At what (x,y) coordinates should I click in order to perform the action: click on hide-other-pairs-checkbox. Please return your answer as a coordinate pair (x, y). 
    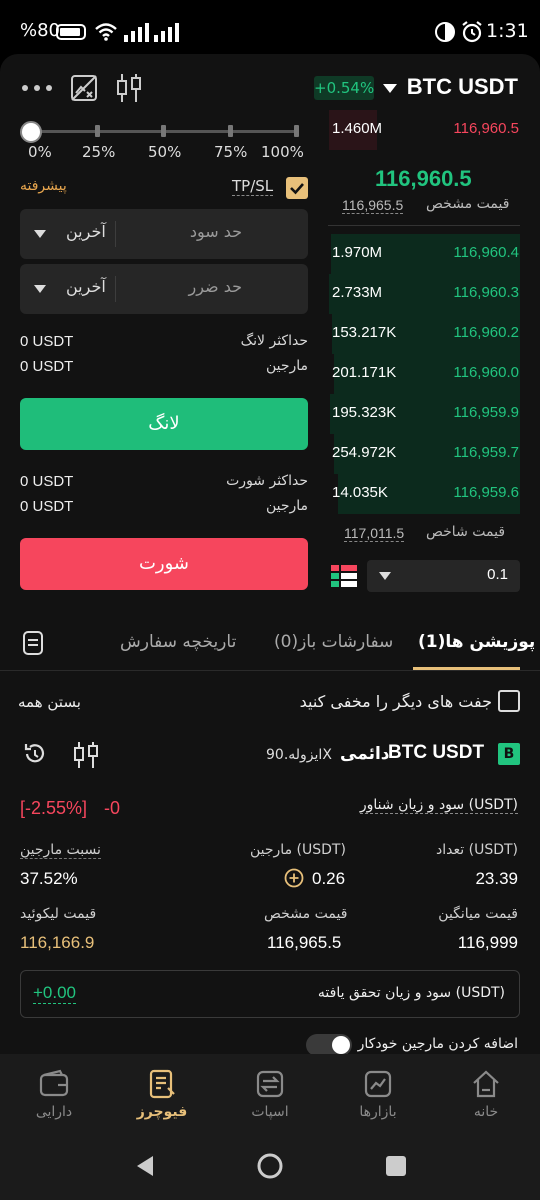
    Looking at the image, I should click on (509, 701).